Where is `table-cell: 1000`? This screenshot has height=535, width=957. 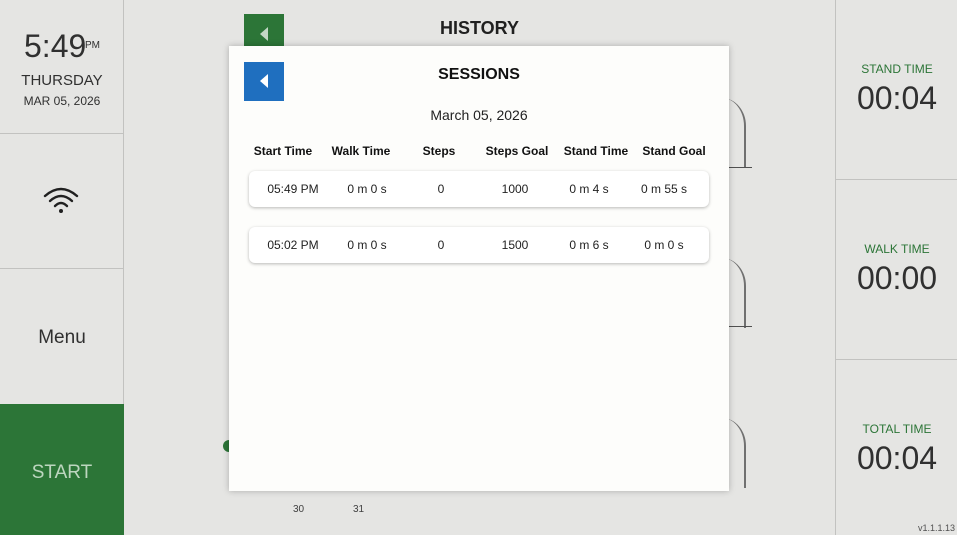
table-cell: 1000 is located at coordinates (515, 189).